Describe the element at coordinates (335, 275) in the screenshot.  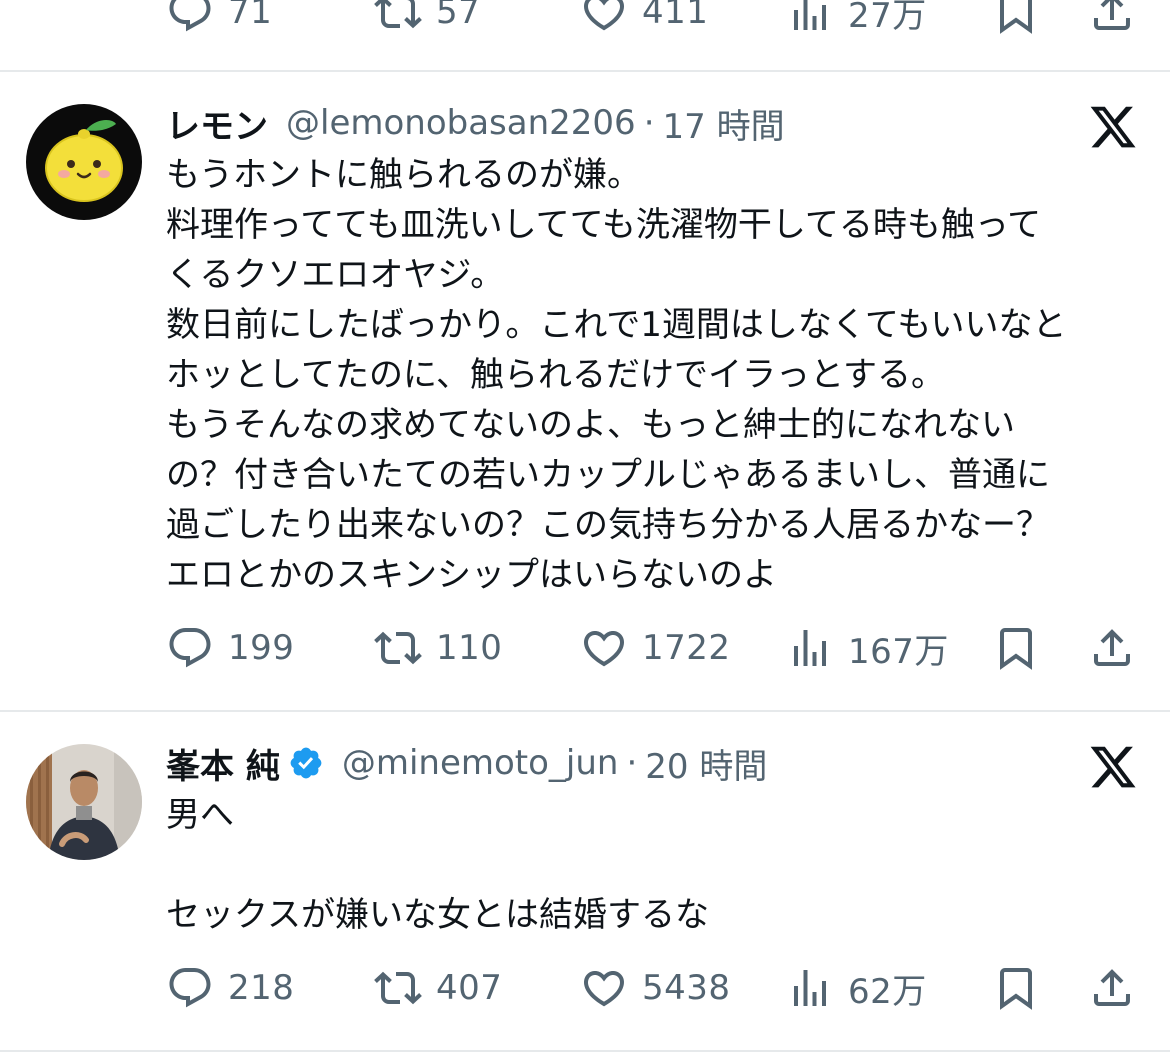
I see `tweet-text-line: くるクソエロオヤジ。` at that location.